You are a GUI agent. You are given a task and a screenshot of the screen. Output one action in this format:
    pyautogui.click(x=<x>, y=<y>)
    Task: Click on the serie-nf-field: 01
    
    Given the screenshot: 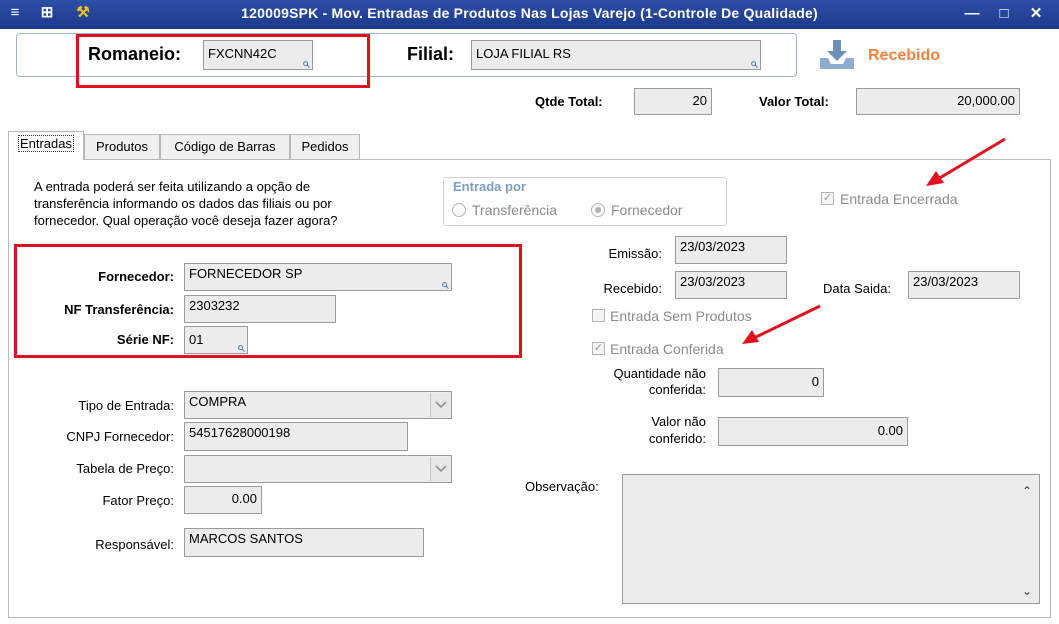 What is the action you would take?
    pyautogui.click(x=216, y=340)
    